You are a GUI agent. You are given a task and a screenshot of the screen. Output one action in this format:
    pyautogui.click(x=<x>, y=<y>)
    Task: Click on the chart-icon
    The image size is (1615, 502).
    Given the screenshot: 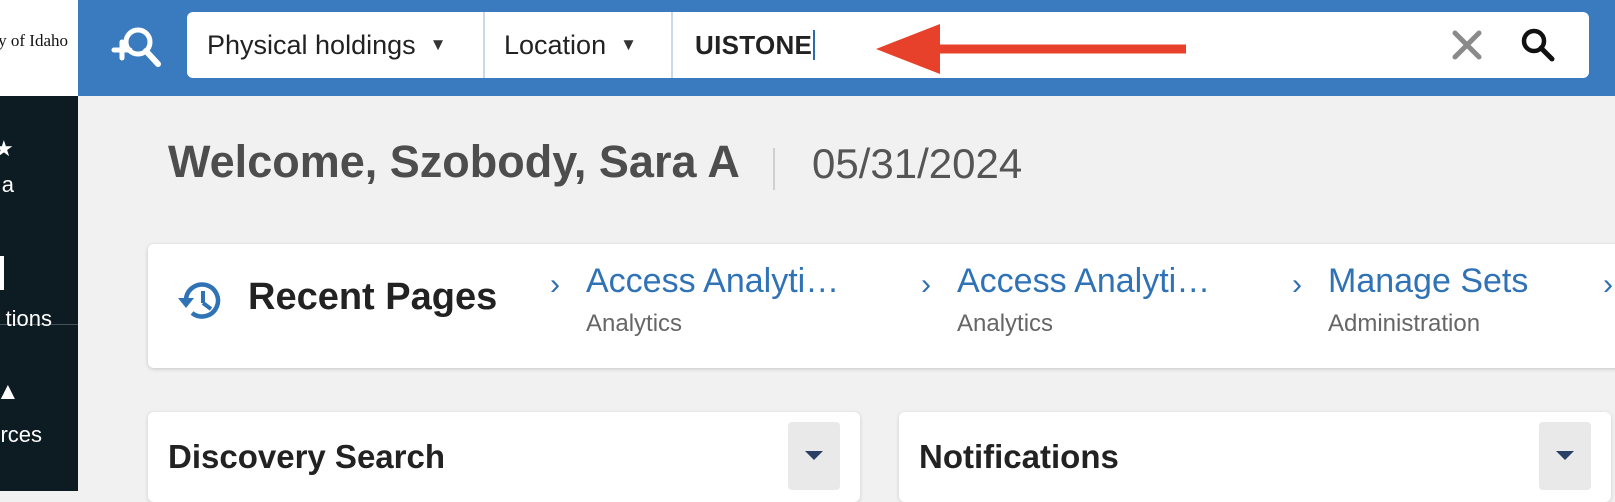 What is the action you would take?
    pyautogui.click(x=2, y=273)
    